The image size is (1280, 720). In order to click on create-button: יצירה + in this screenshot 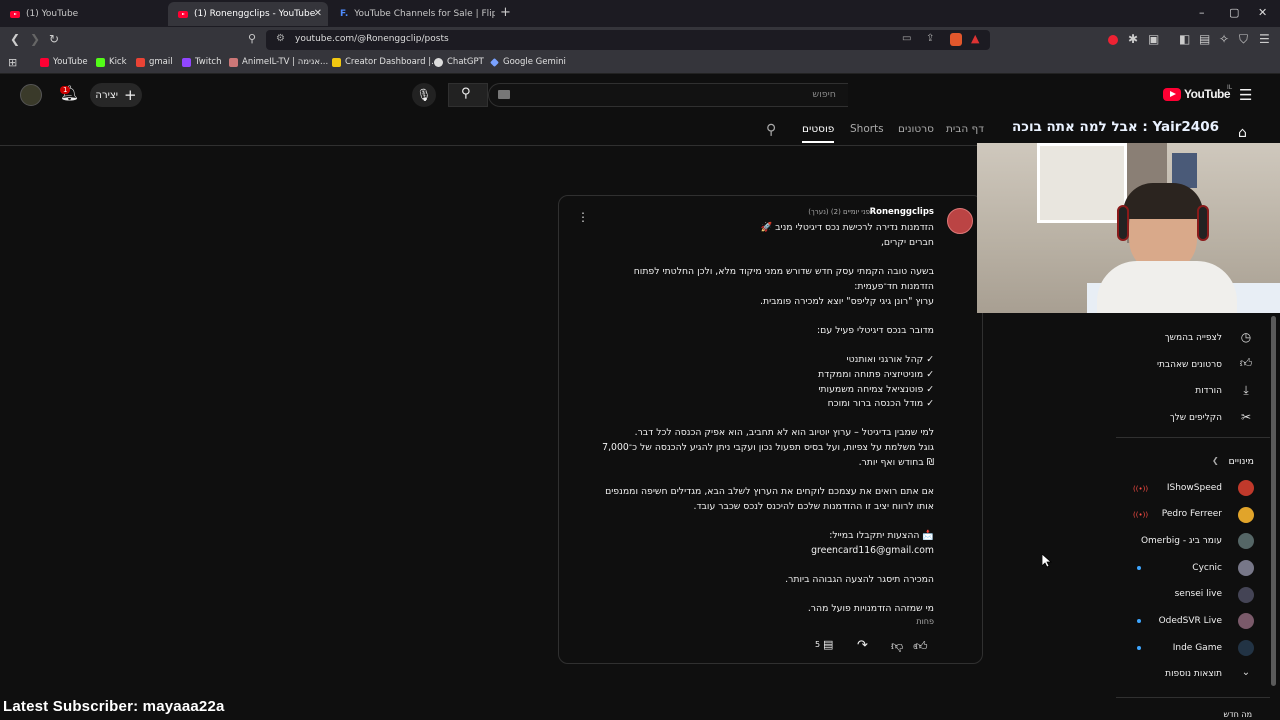, I will do `click(116, 95)`.